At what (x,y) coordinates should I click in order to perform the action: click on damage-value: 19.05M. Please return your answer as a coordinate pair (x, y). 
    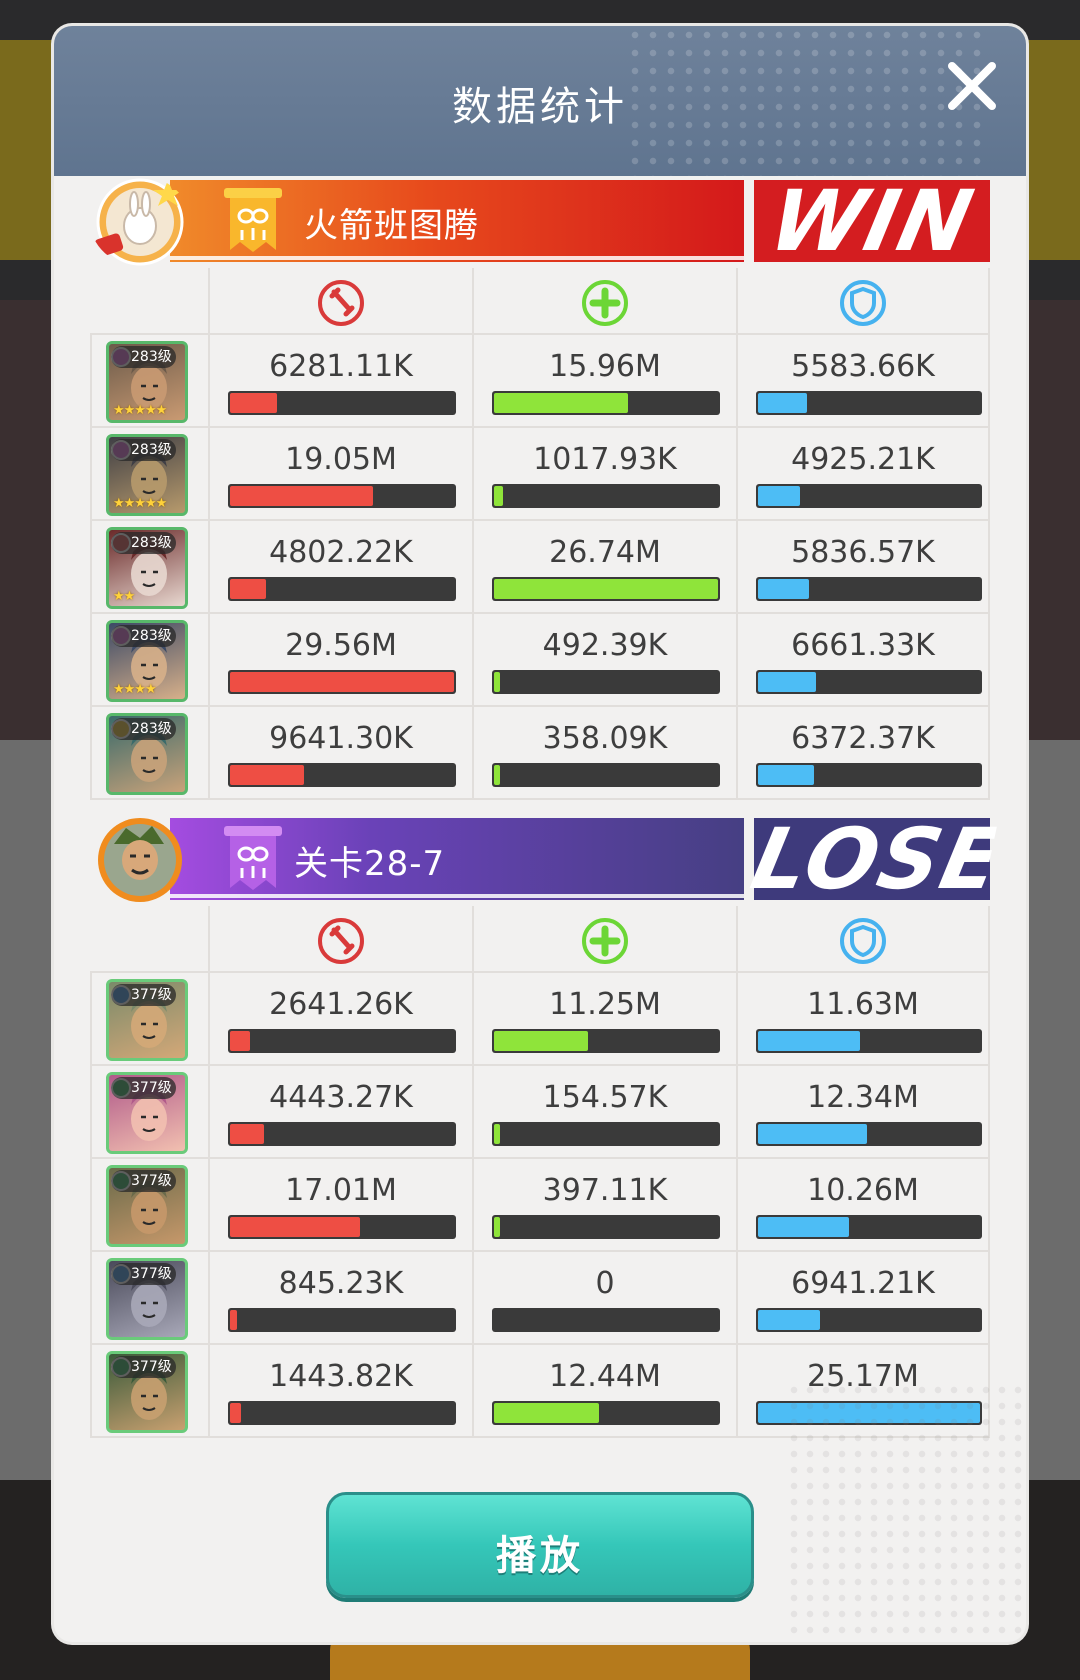
    Looking at the image, I should click on (341, 459).